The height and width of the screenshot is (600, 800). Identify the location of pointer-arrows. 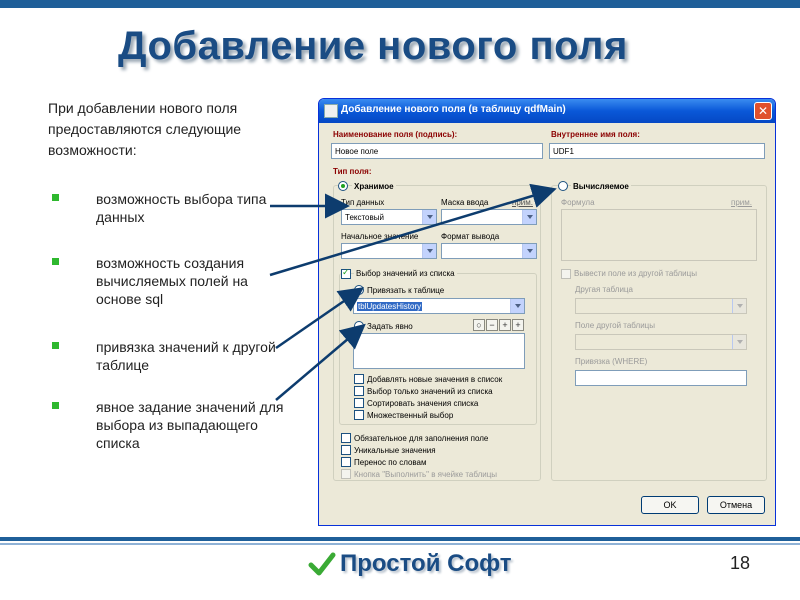
(413, 292).